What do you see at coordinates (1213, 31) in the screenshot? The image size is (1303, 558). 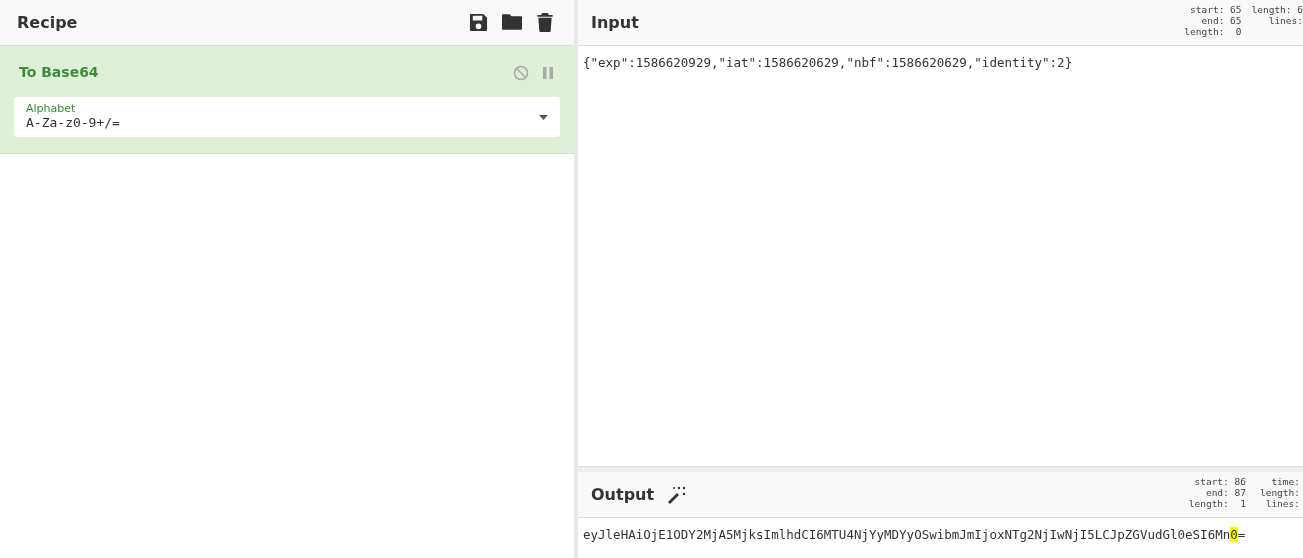 I see `stat-text: length: 0` at bounding box center [1213, 31].